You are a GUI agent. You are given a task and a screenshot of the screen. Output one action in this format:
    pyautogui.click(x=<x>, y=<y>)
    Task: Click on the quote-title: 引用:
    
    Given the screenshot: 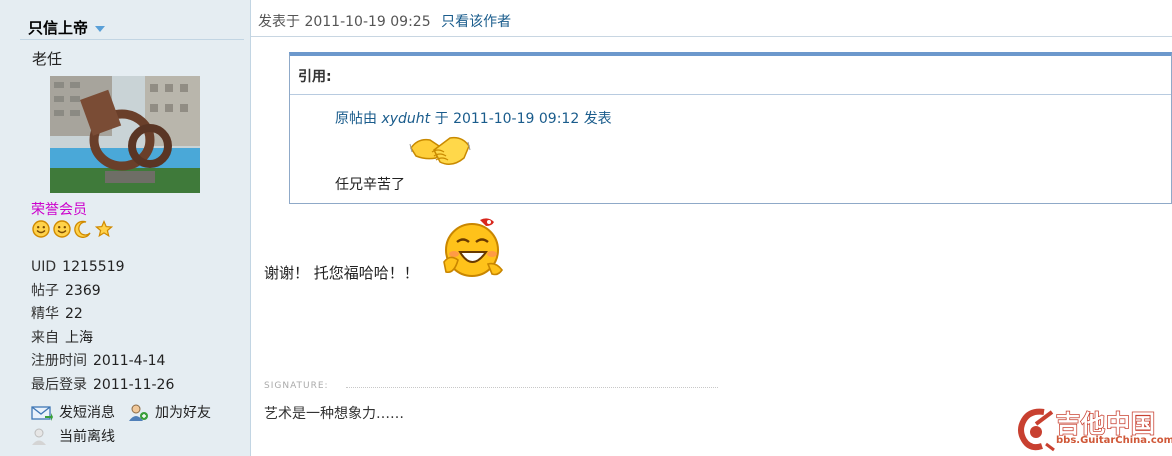 What is the action you would take?
    pyautogui.click(x=315, y=77)
    